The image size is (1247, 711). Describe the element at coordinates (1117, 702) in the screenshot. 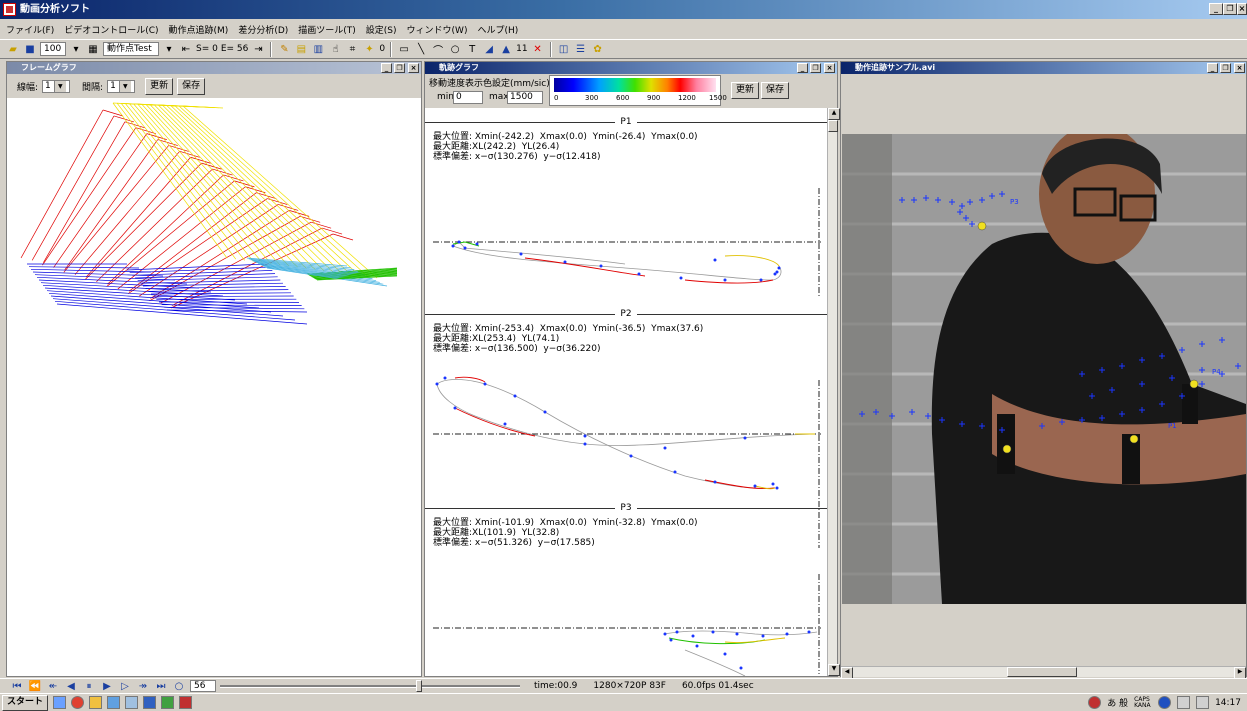

I see `ime-indicator: あ 般` at that location.